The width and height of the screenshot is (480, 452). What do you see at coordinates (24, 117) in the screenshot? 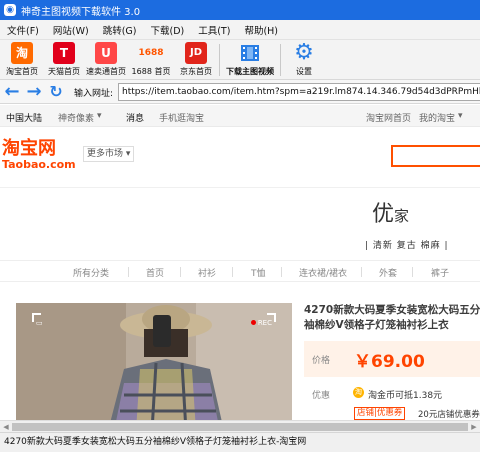
I see `region-selector: 中国大陆` at bounding box center [24, 117].